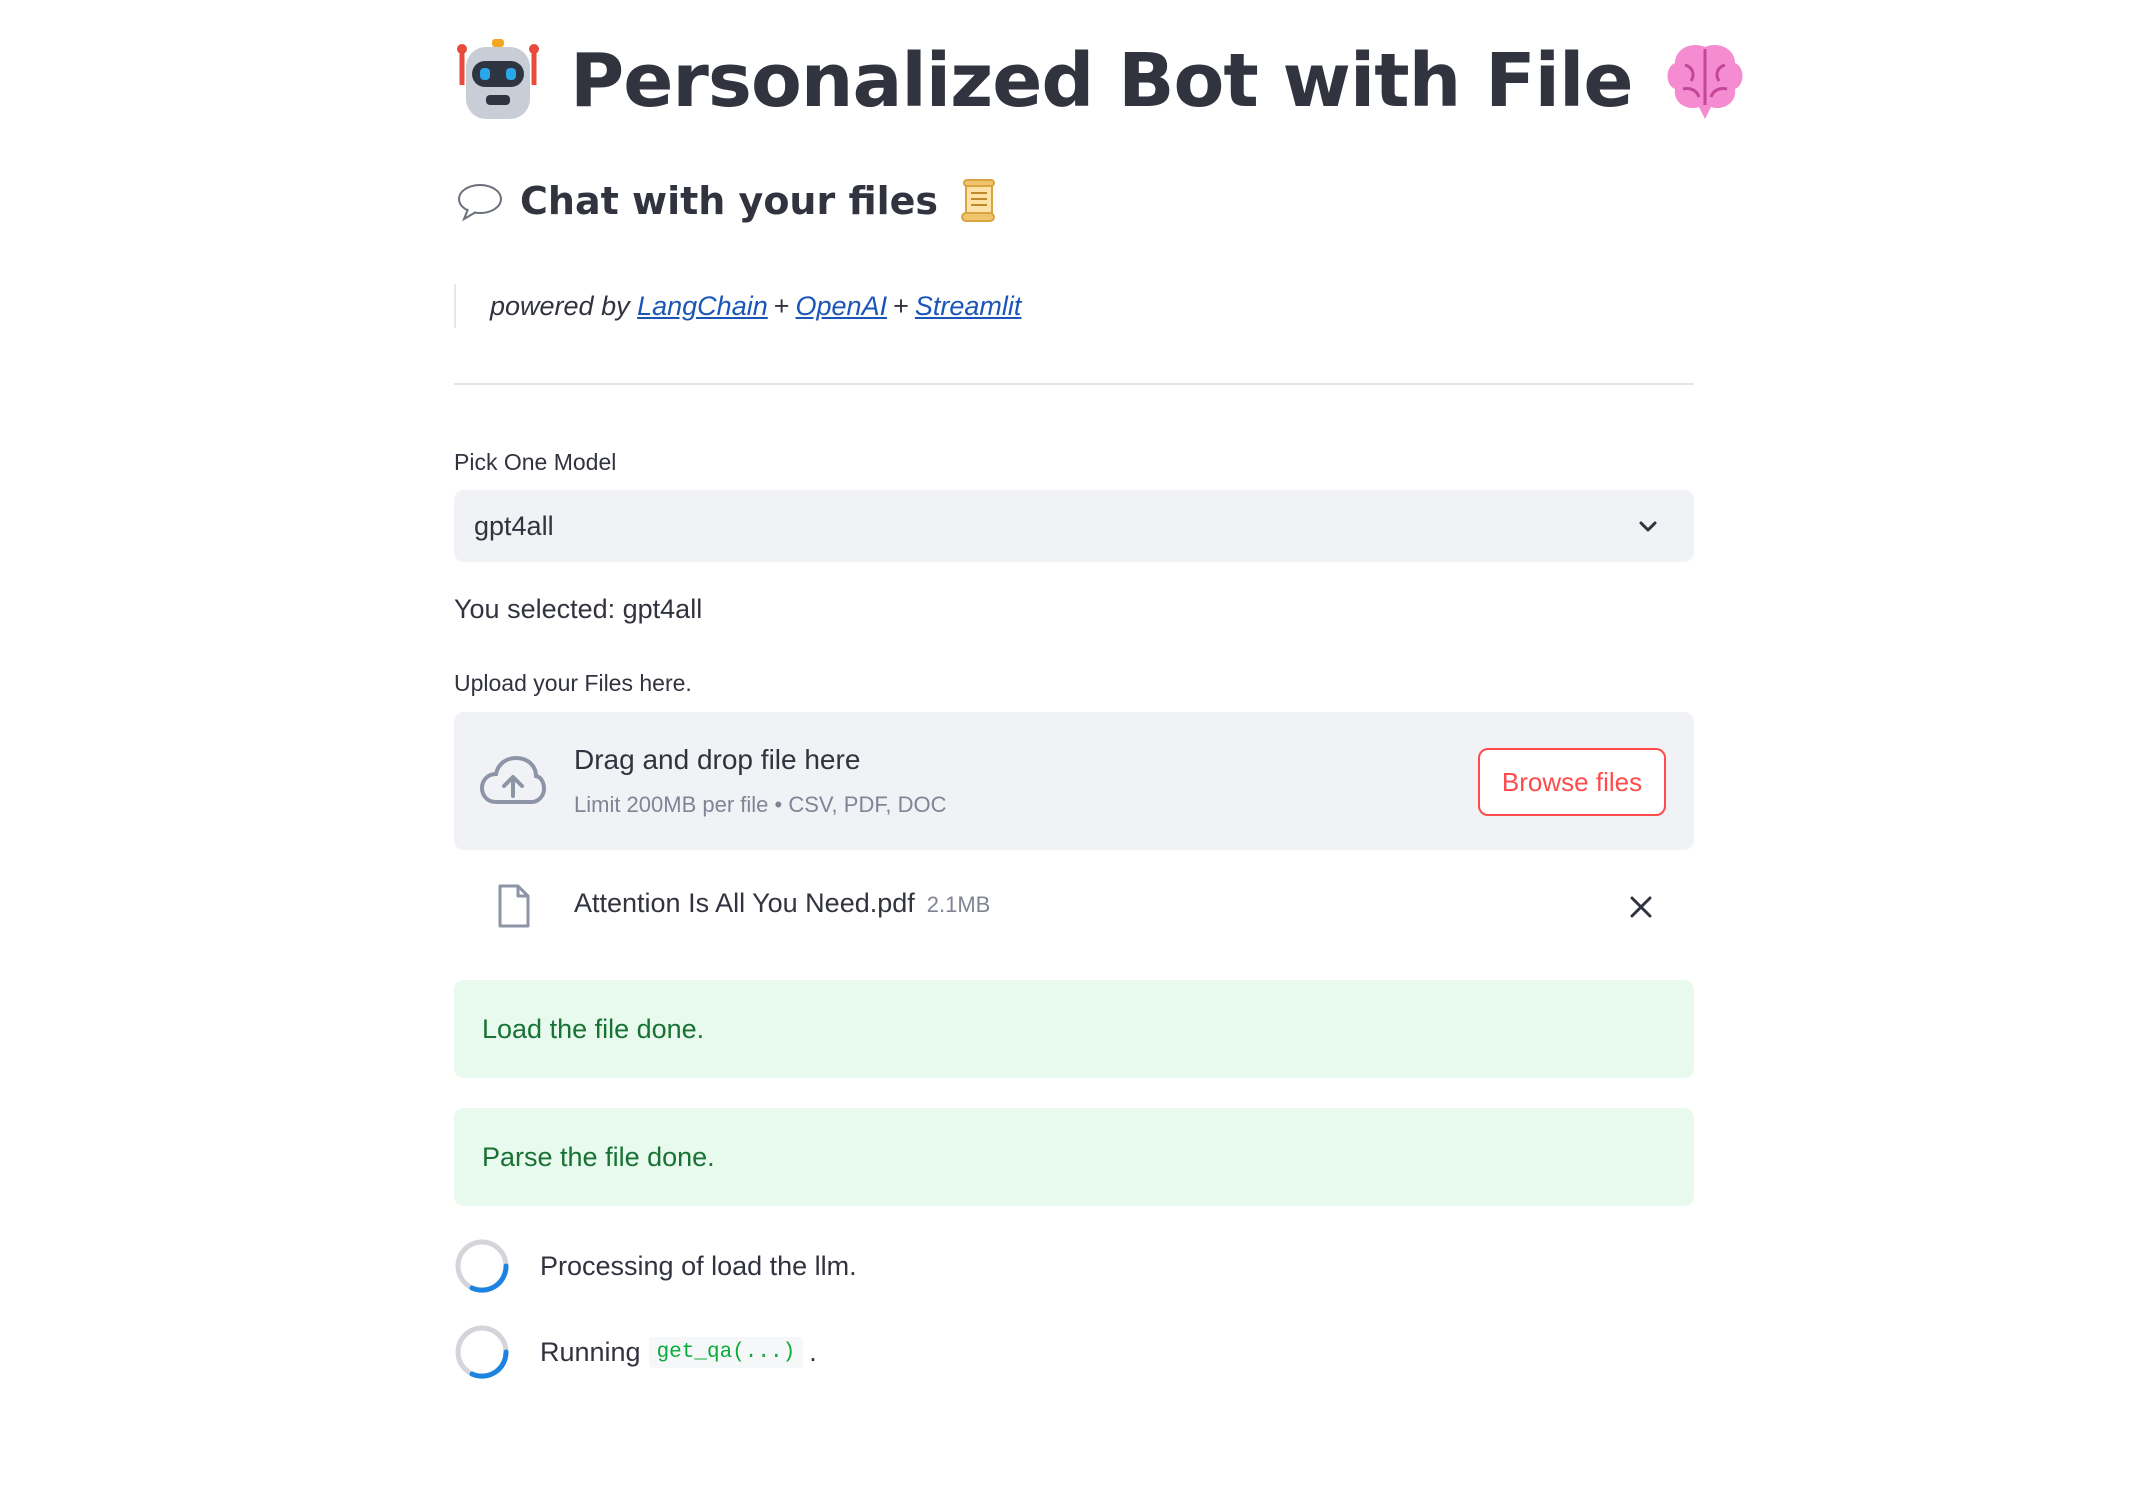 The image size is (2143, 1487). Describe the element at coordinates (590, 1351) in the screenshot. I see `running-prefix: Running` at that location.